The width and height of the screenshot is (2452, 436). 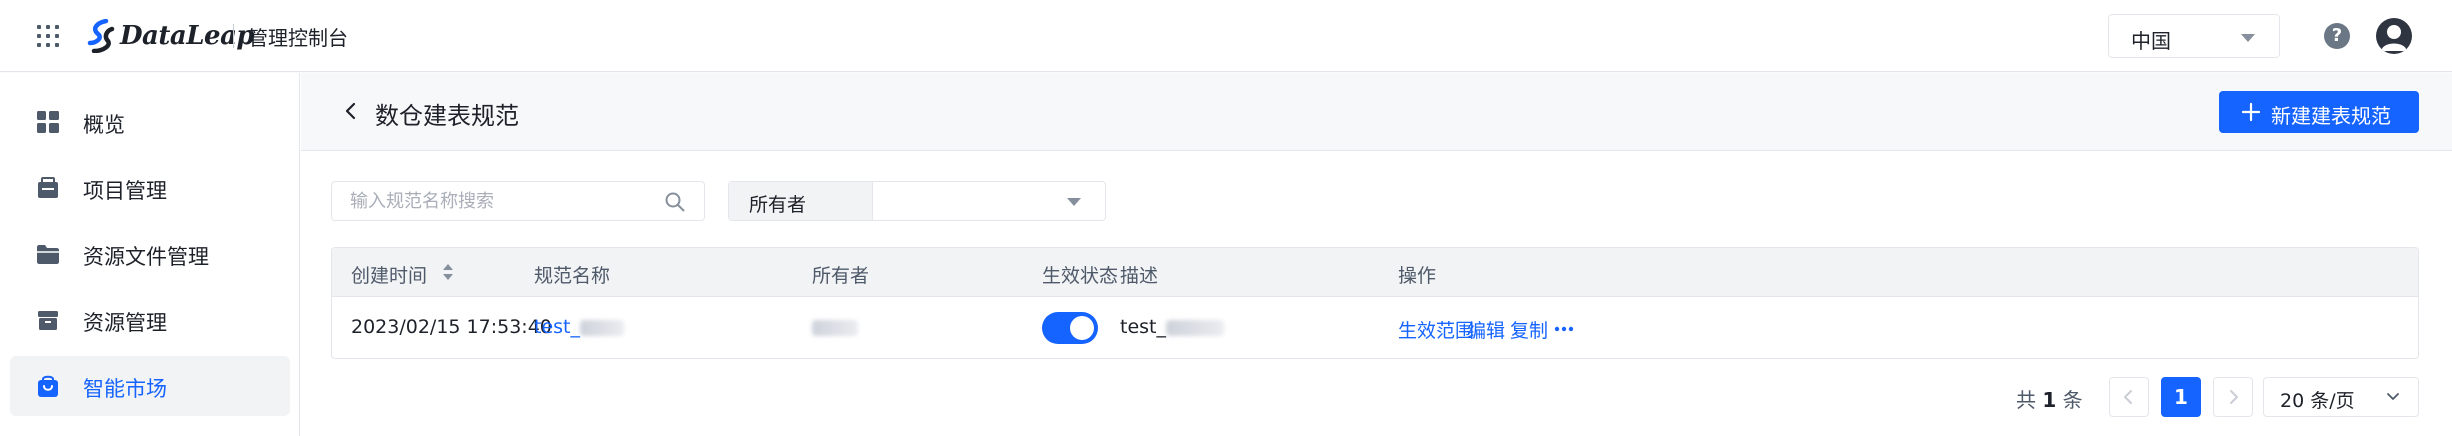 I want to click on region-select: 中国, so click(x=2194, y=36).